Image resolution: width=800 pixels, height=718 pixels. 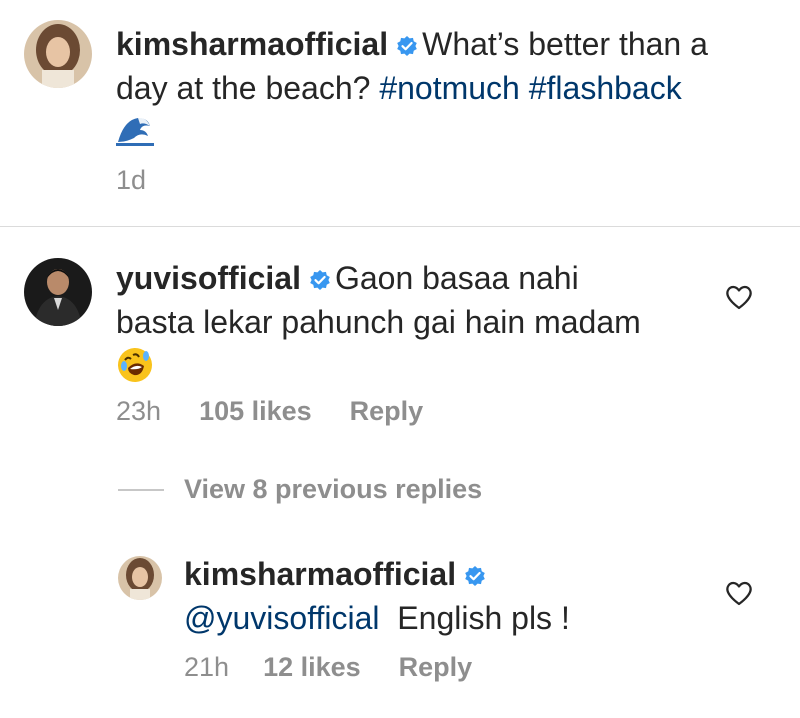 I want to click on reply-mention-link: @yuvisofficial, so click(x=282, y=618).